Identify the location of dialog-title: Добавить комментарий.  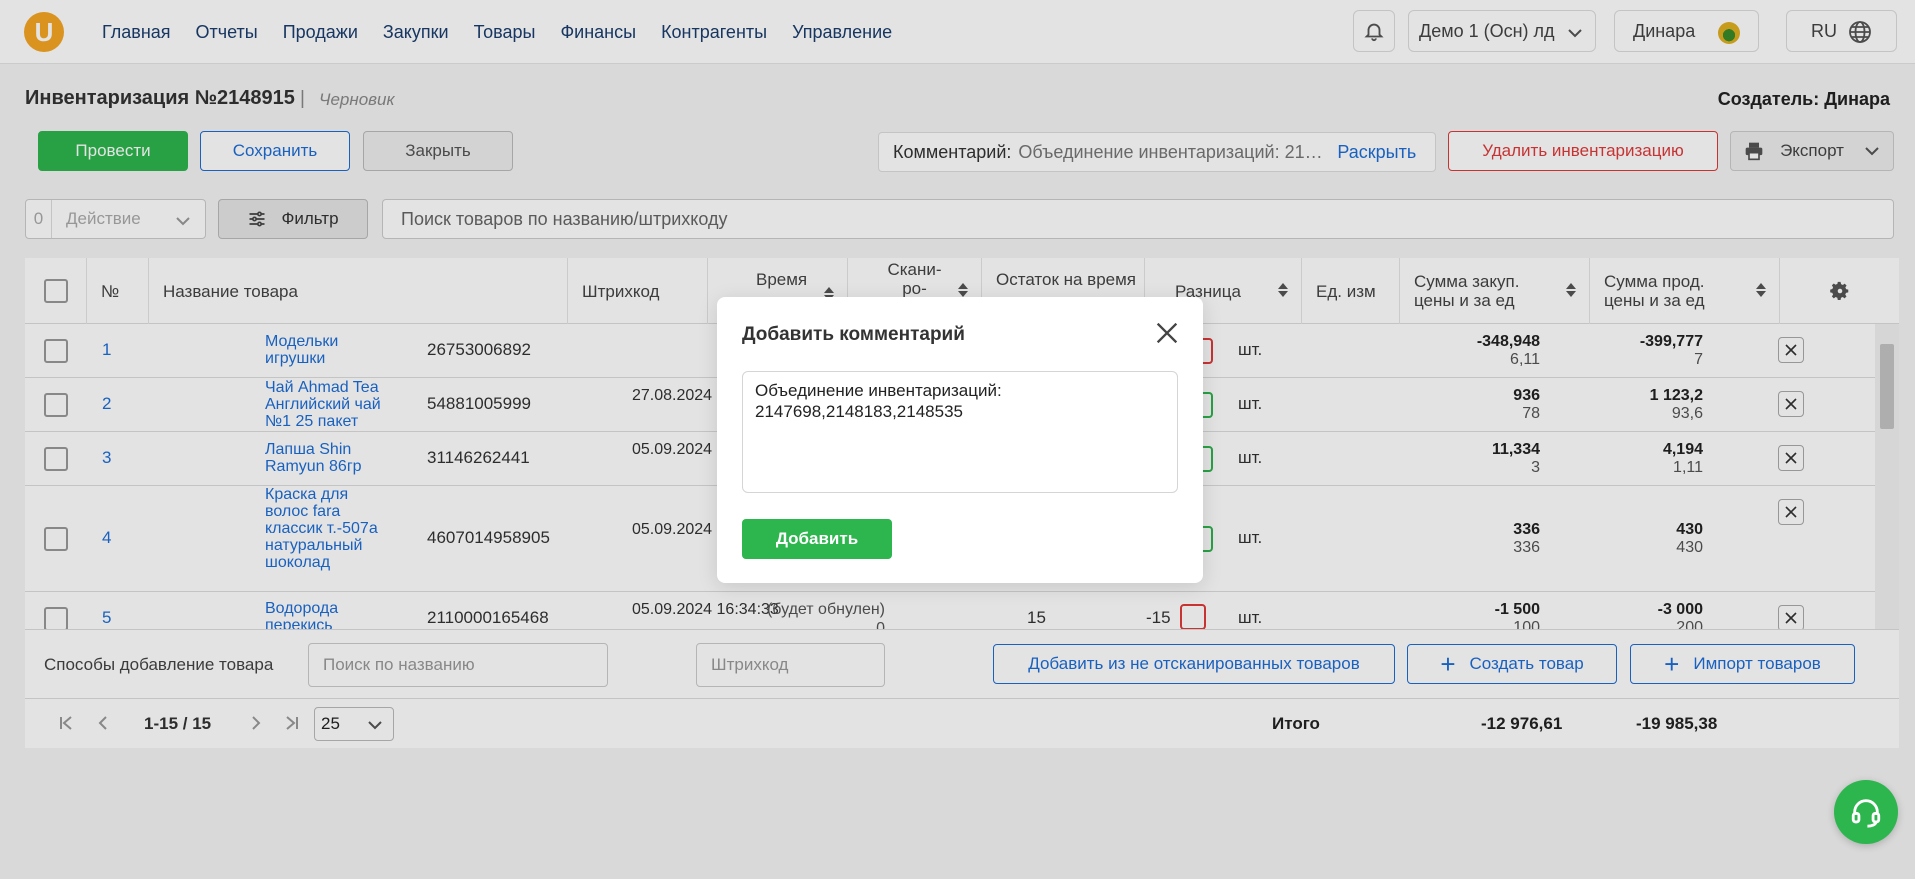
(853, 334).